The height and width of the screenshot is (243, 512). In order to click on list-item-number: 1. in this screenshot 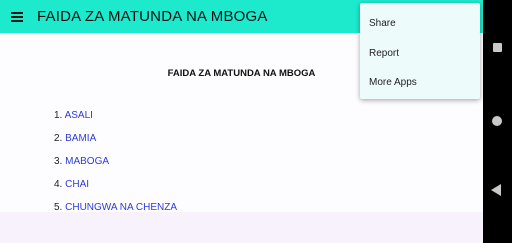, I will do `click(58, 115)`.